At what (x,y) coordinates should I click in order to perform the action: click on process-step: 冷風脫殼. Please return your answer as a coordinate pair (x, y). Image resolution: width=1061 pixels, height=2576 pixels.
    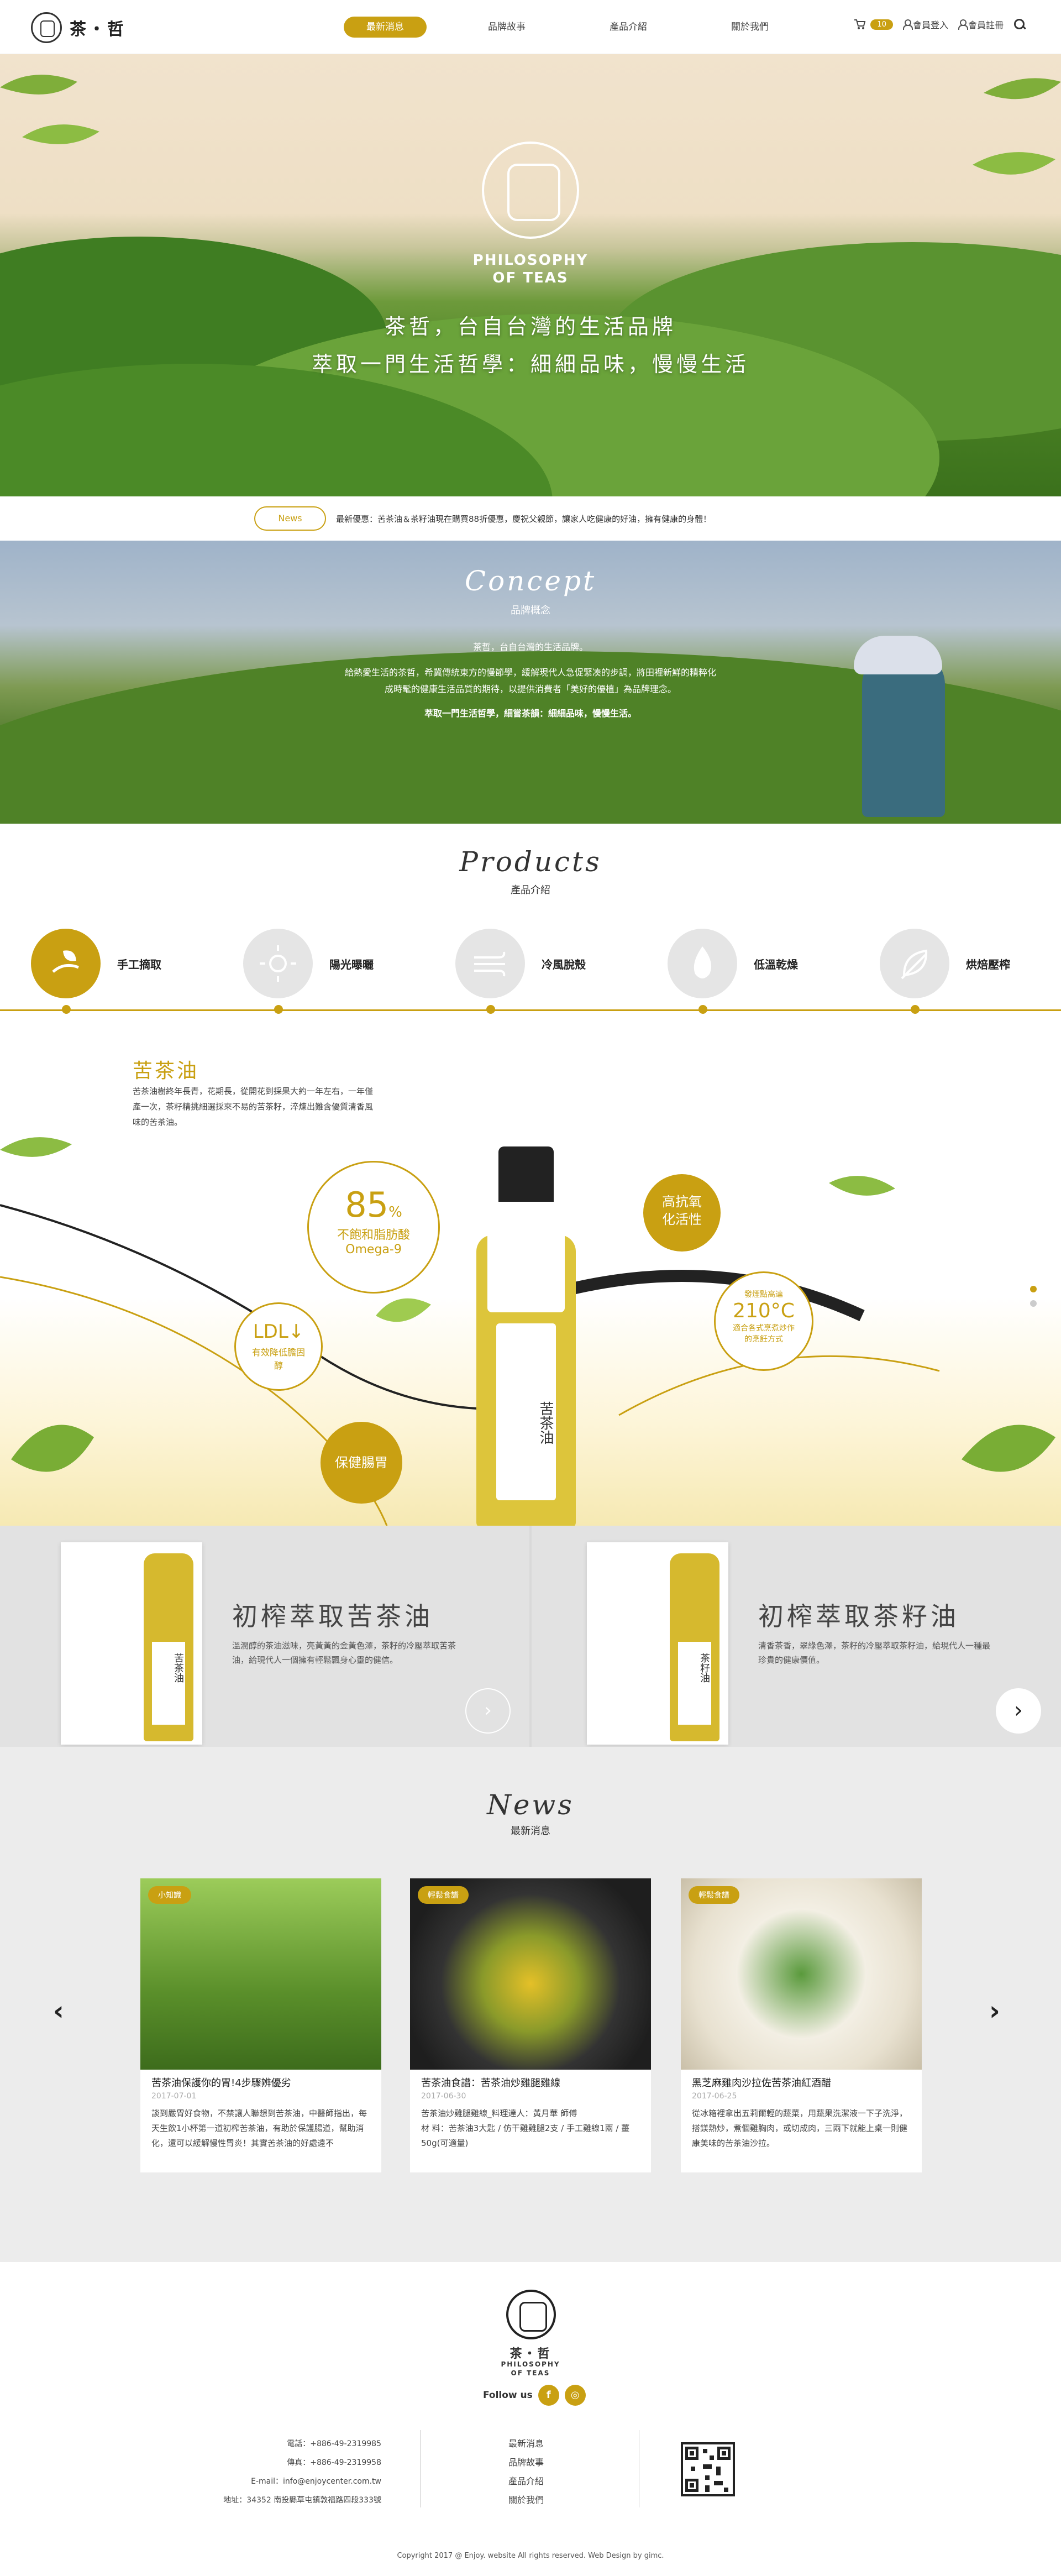
    Looking at the image, I should click on (520, 963).